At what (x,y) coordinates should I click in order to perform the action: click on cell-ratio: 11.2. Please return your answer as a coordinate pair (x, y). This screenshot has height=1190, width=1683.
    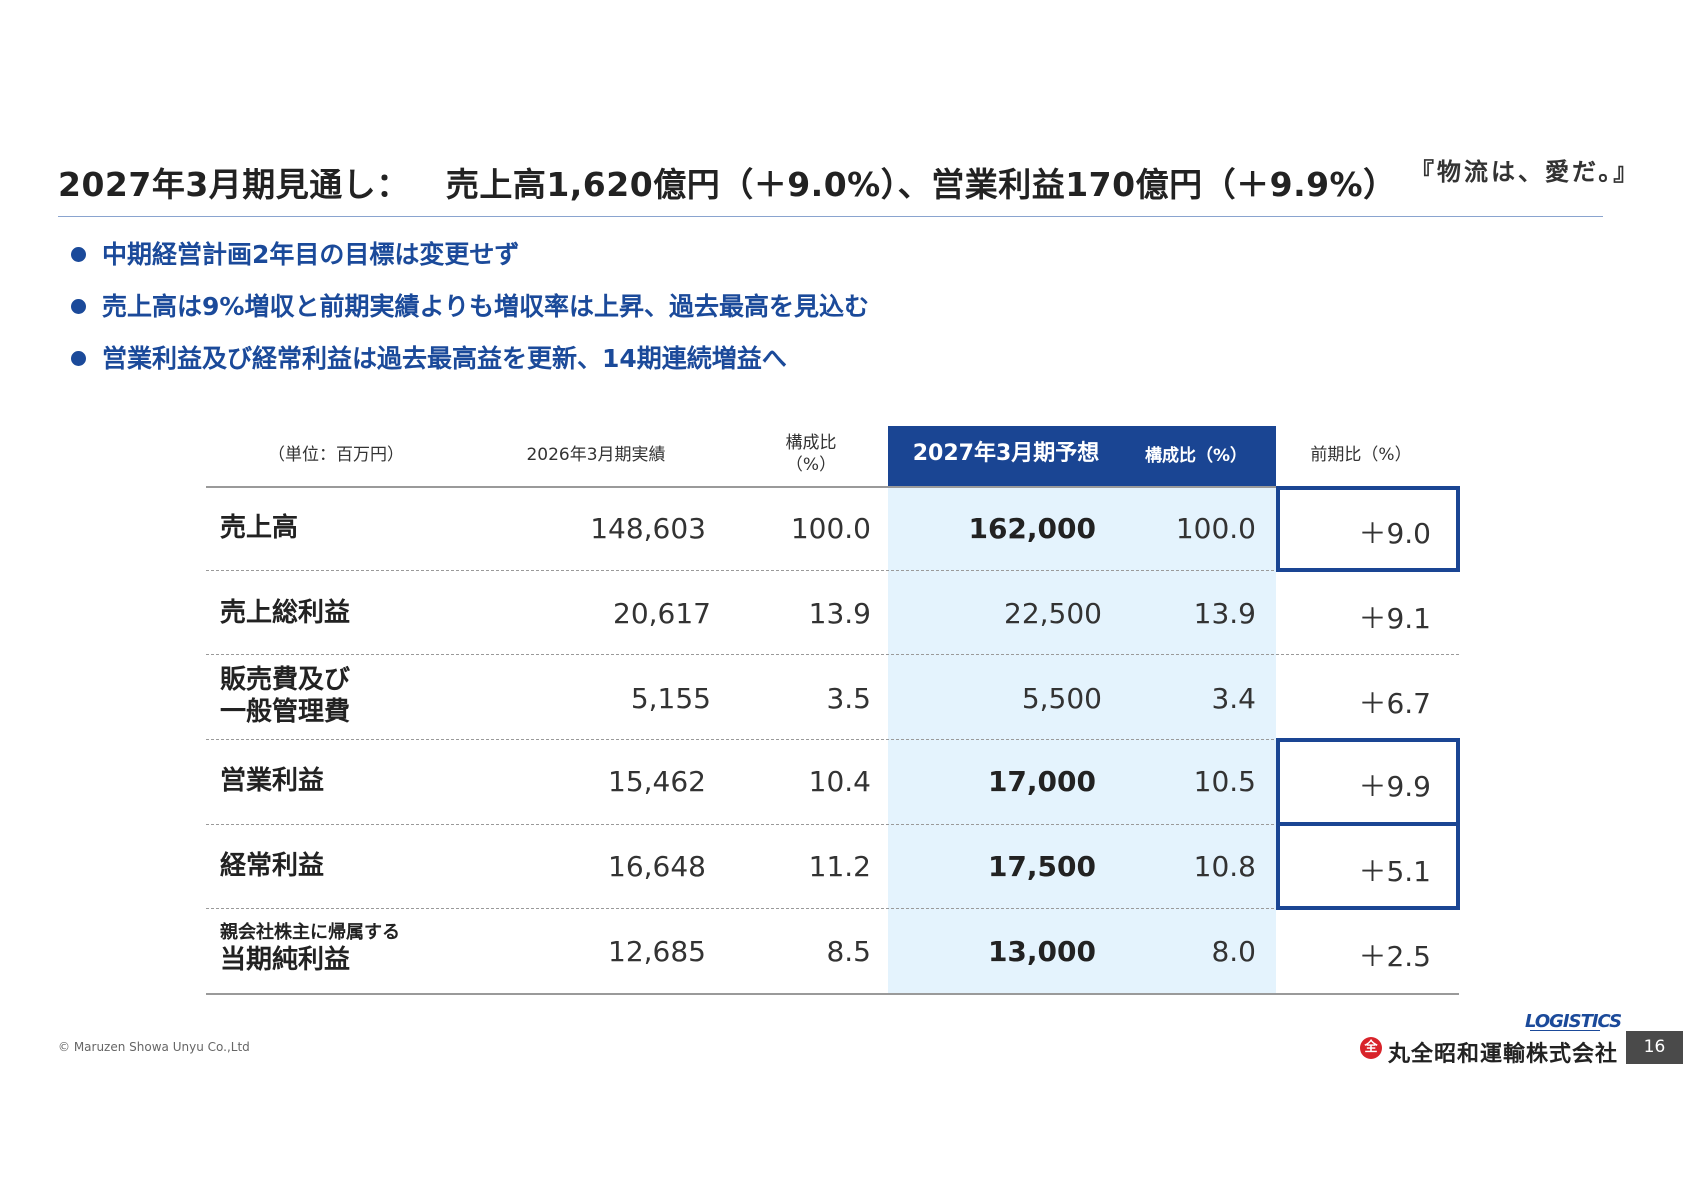
    Looking at the image, I should click on (839, 866).